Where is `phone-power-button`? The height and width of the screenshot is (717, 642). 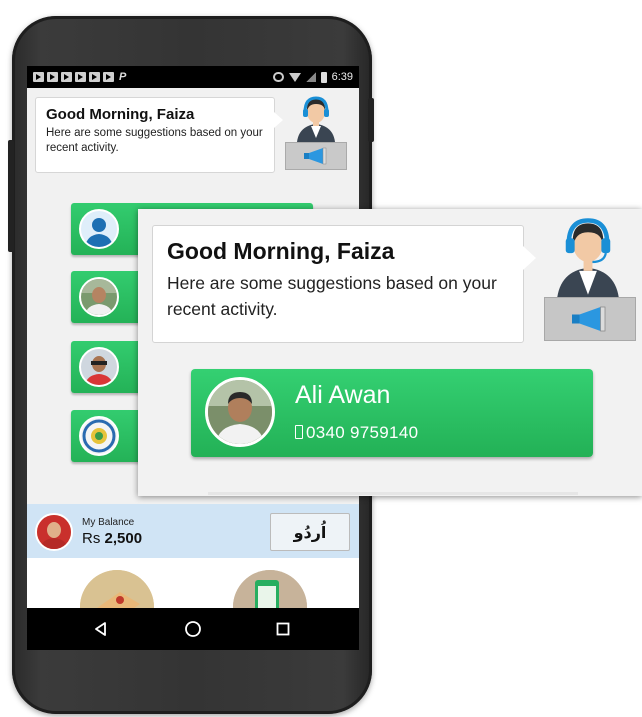
phone-power-button is located at coordinates (371, 120).